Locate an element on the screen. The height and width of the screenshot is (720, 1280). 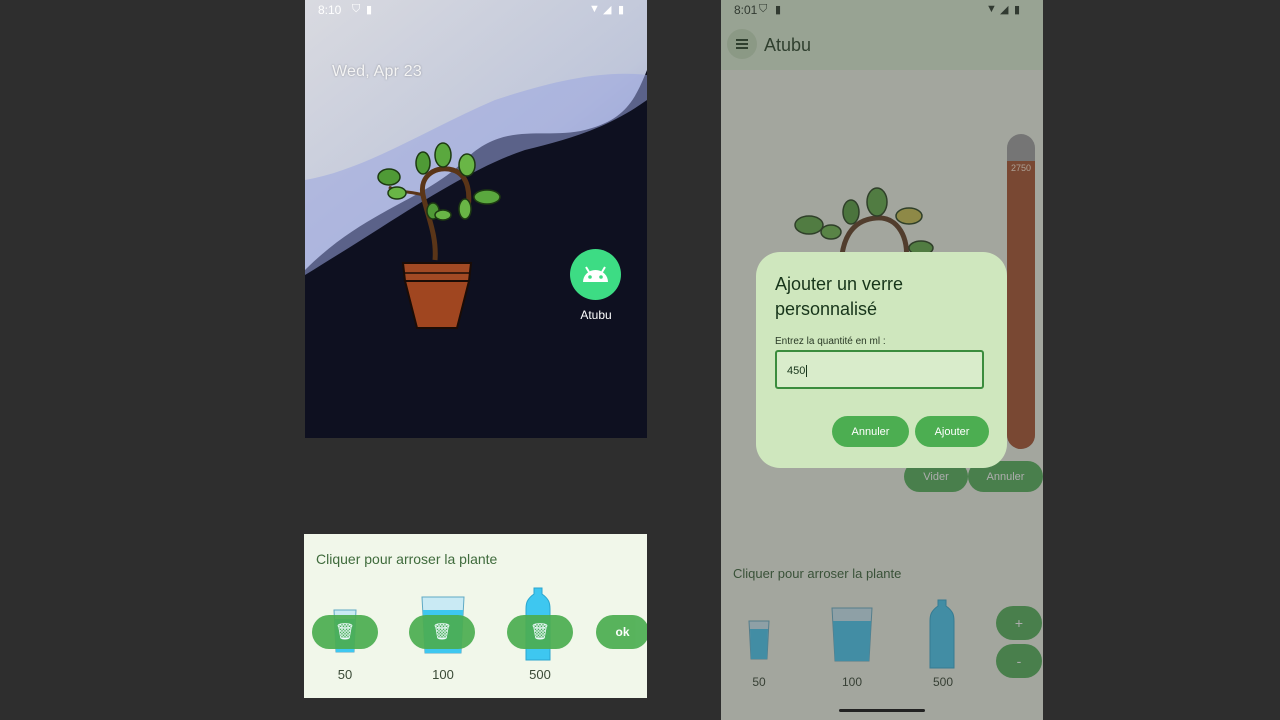
delete-500-button: 🗑 is located at coordinates (540, 632).